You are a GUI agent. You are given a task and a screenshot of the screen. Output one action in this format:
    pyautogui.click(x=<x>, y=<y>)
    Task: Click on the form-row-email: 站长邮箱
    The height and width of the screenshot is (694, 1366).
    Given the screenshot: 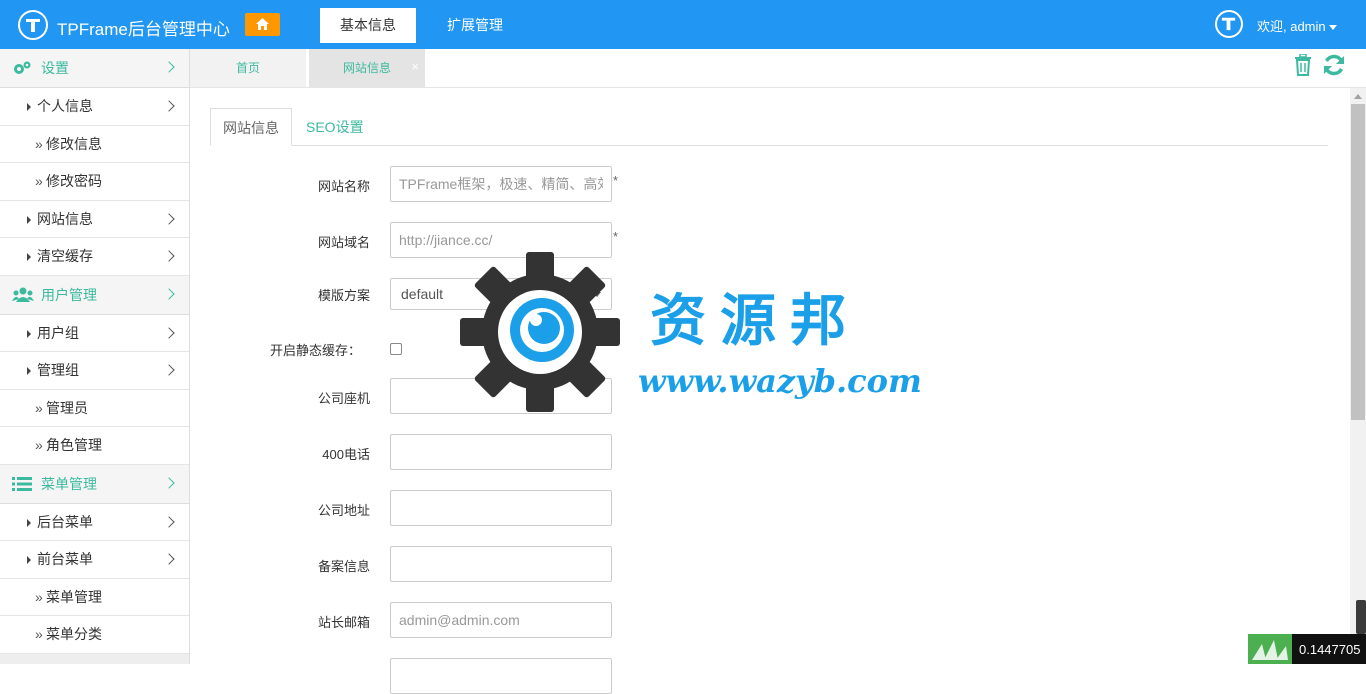 What is the action you would take?
    pyautogui.click(x=640, y=620)
    